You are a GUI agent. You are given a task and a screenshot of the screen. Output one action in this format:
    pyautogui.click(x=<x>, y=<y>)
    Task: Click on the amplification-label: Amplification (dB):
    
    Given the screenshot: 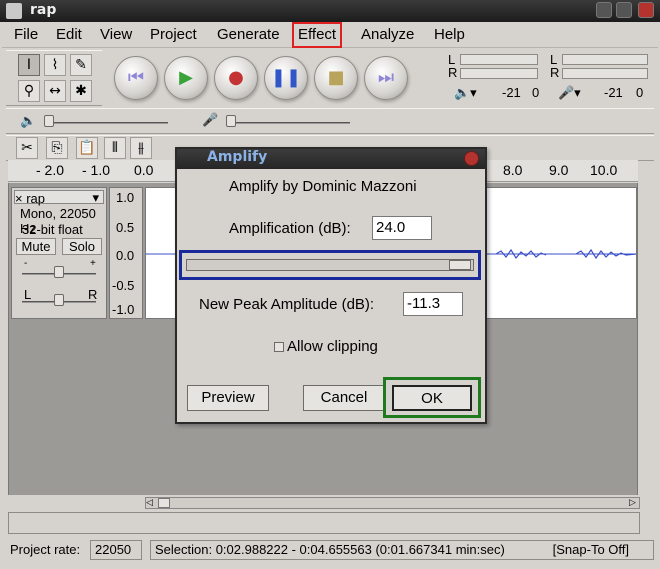 What is the action you would take?
    pyautogui.click(x=290, y=228)
    